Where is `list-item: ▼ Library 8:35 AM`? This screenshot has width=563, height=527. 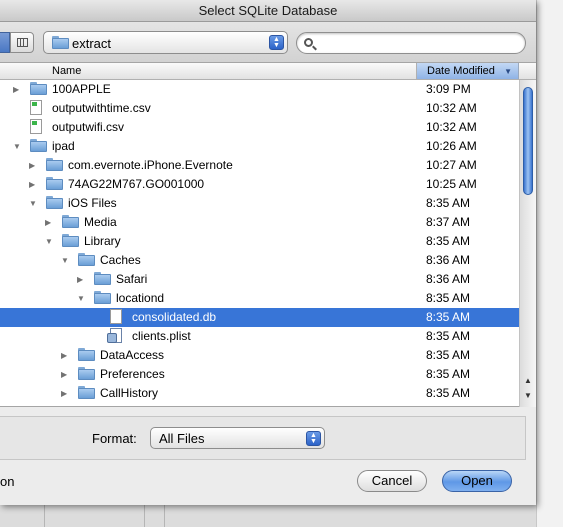
list-item: ▼ Library 8:35 AM is located at coordinates (259, 241).